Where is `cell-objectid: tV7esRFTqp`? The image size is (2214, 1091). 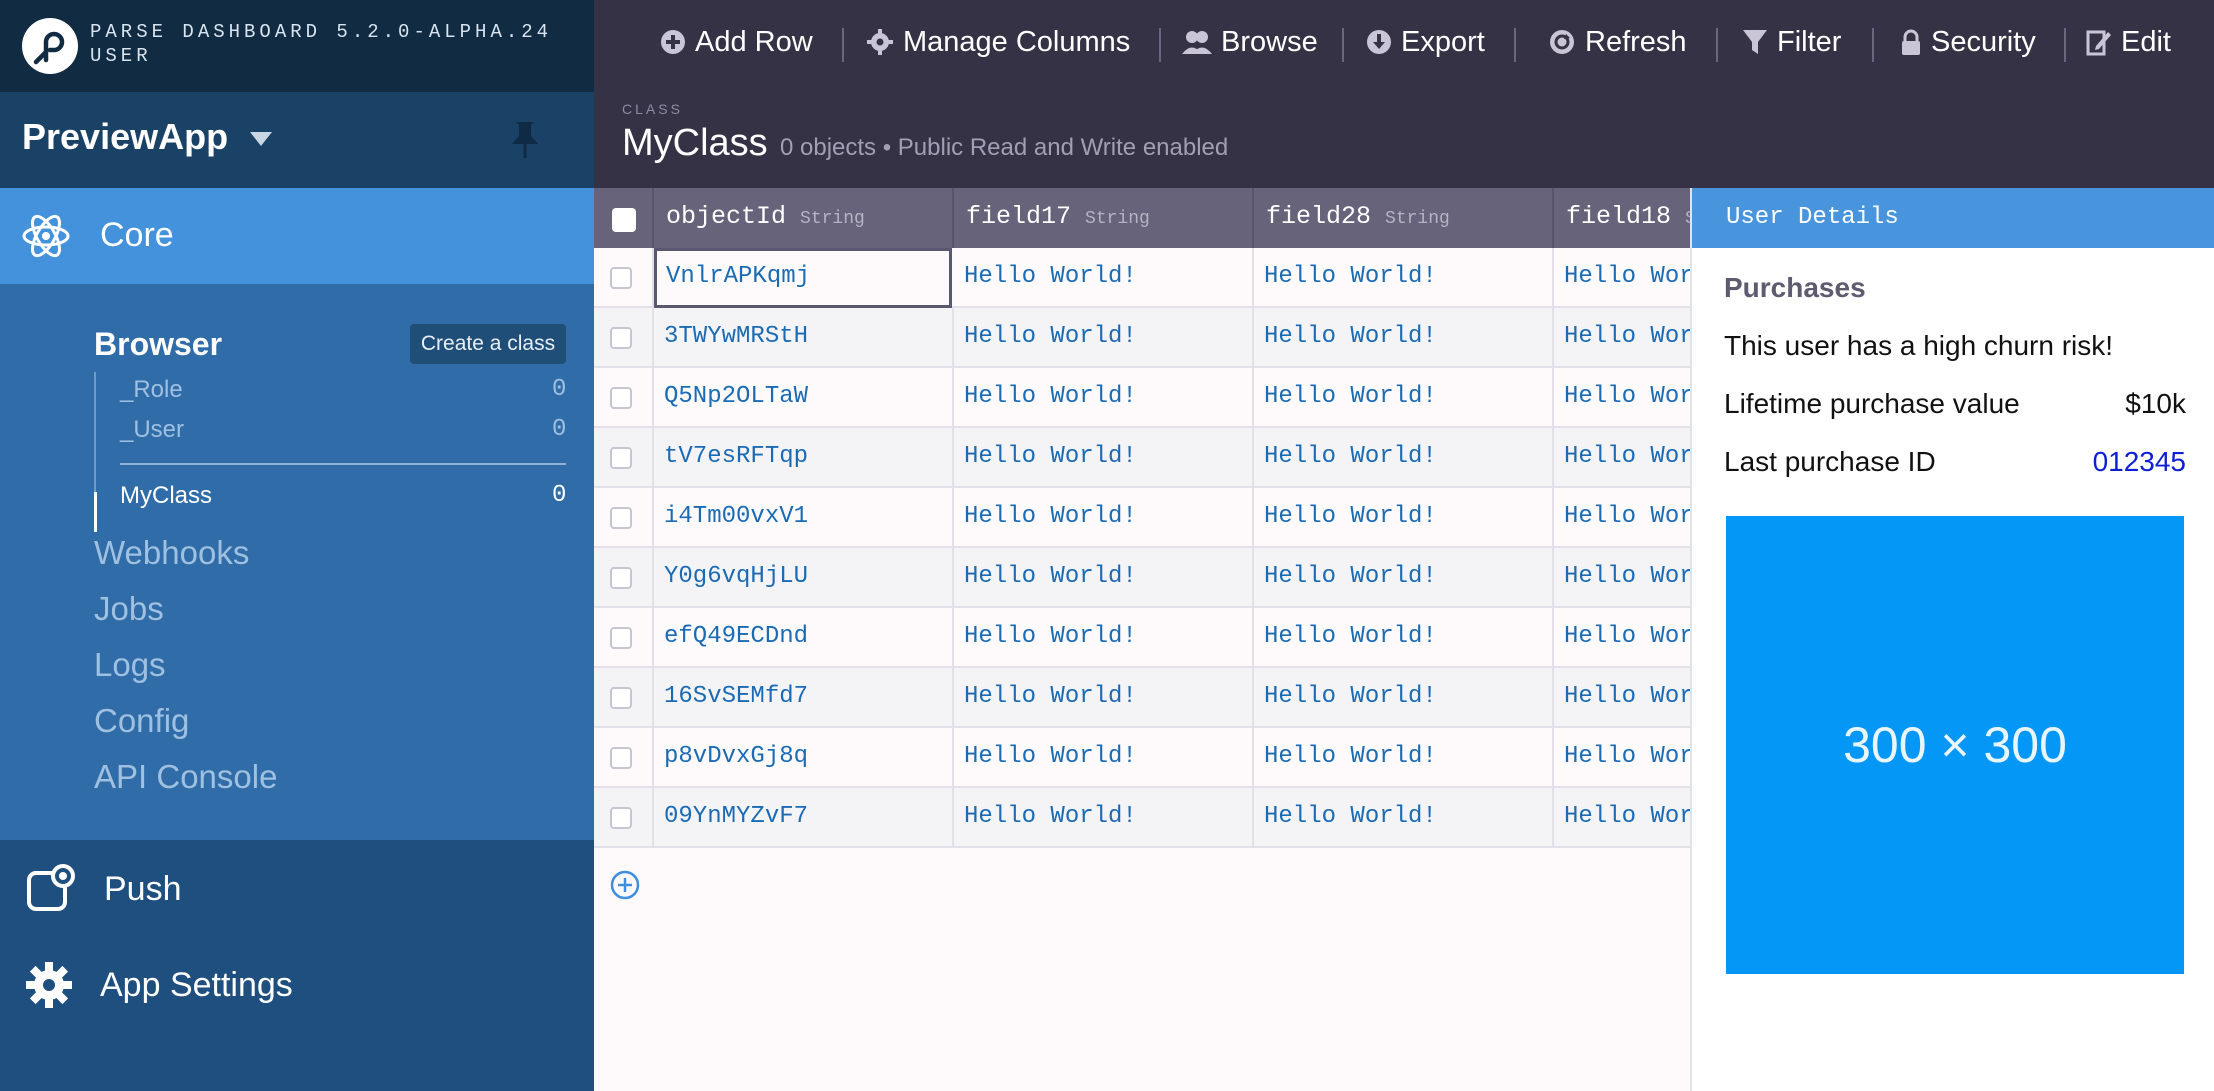 cell-objectid: tV7esRFTqp is located at coordinates (804, 458).